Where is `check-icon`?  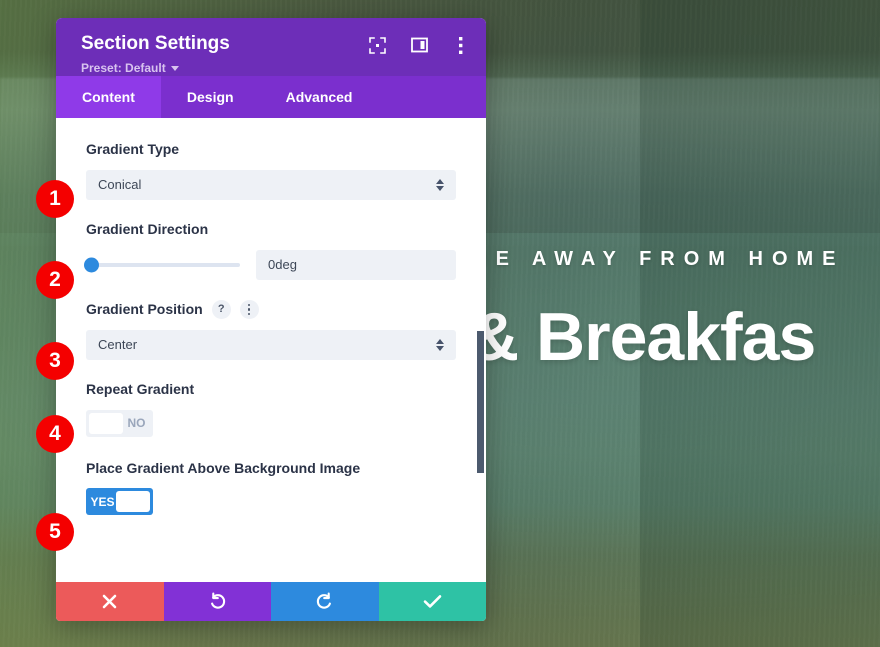 check-icon is located at coordinates (432, 601).